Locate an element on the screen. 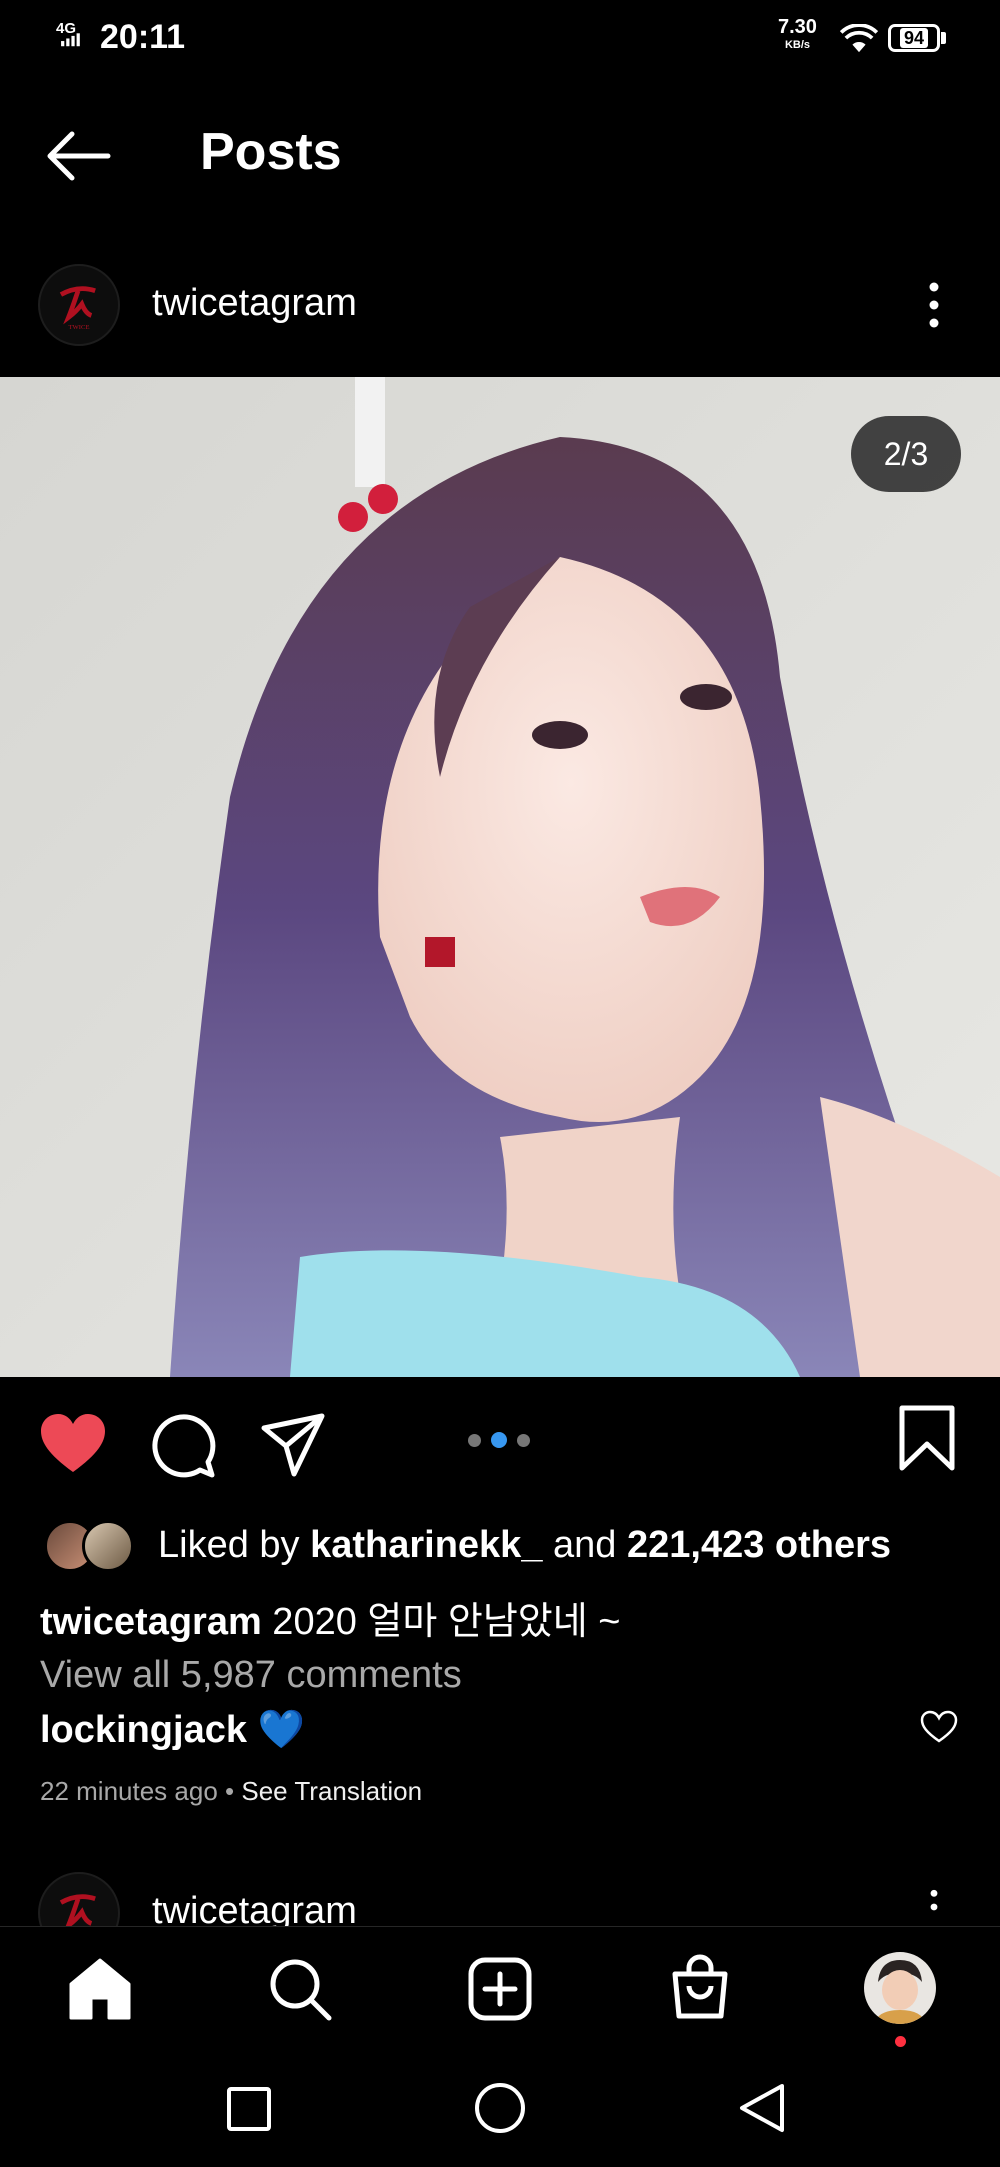  avatar: TWICE is located at coordinates (79, 305).